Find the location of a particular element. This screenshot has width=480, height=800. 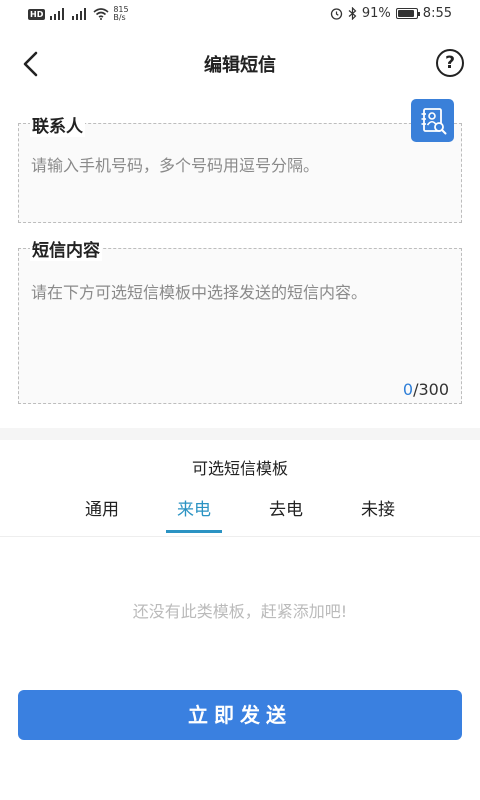

net-speed: 815 B/s is located at coordinates (120, 14).